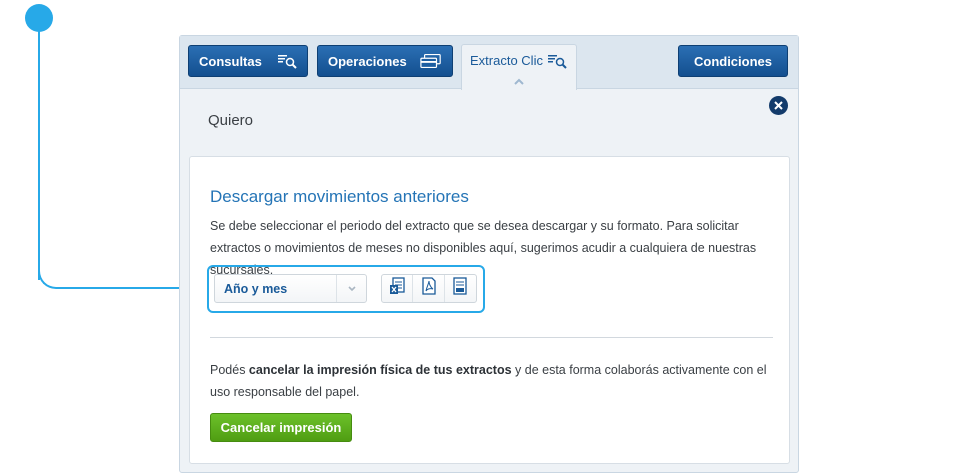 The image size is (960, 475). Describe the element at coordinates (229, 370) in the screenshot. I see `info-prefix: Podés` at that location.